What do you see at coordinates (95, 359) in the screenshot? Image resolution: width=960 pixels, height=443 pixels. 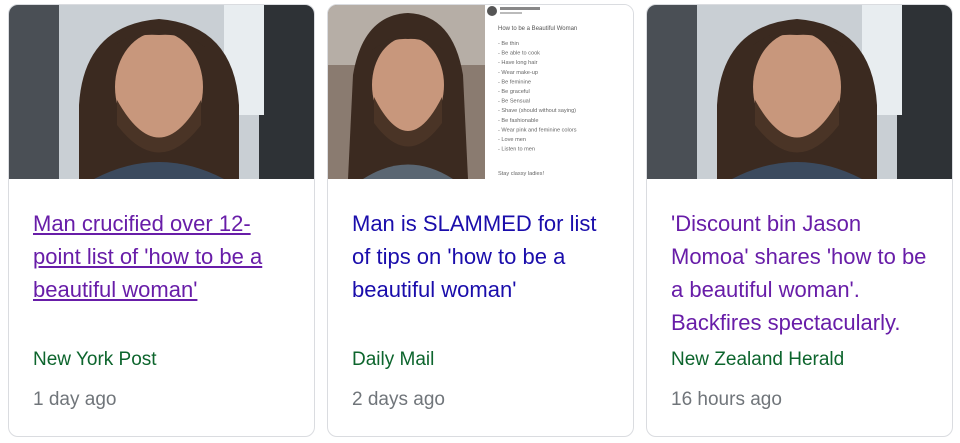 I see `news-source-1: New York Post` at bounding box center [95, 359].